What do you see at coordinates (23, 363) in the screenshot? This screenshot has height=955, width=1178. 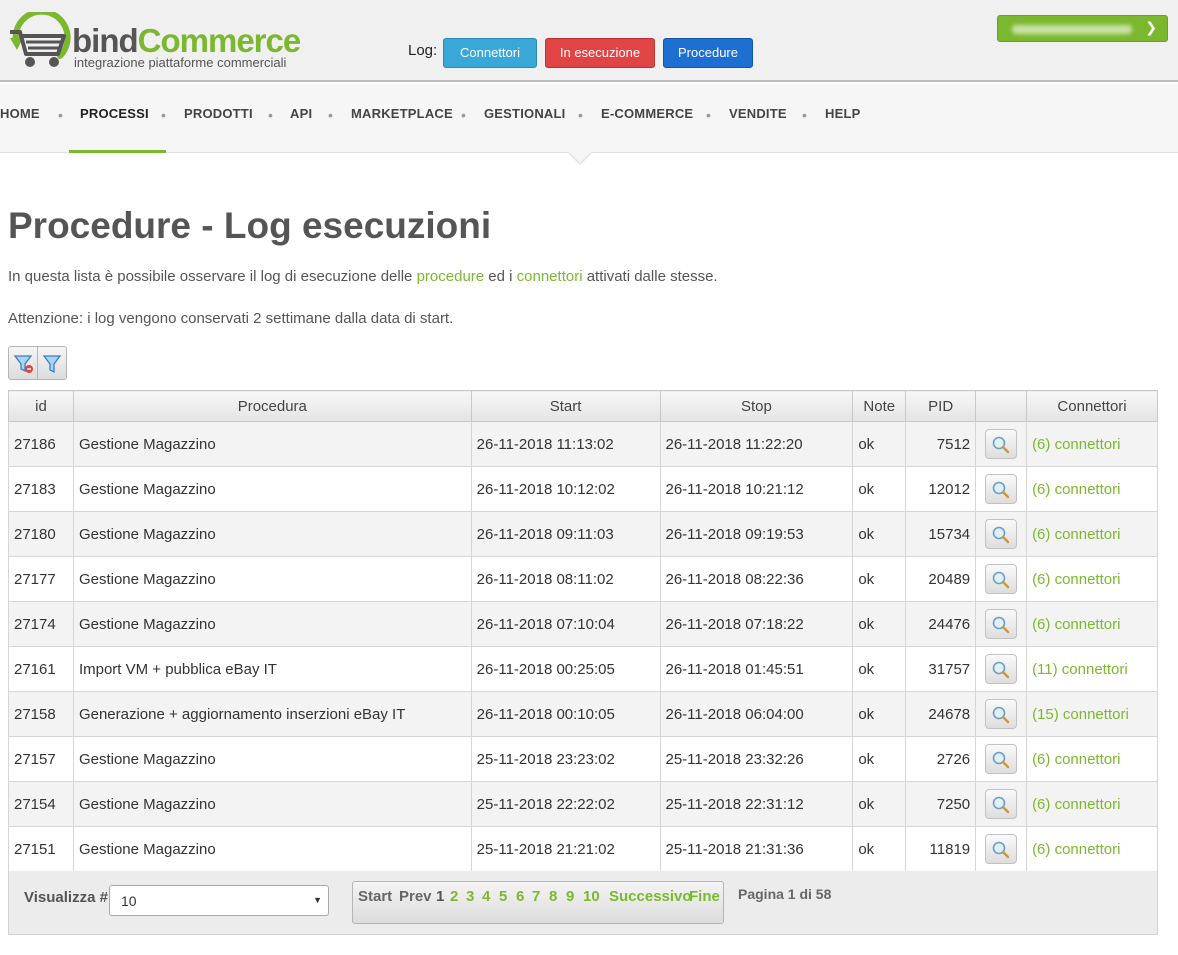 I see `clear-filter-button` at bounding box center [23, 363].